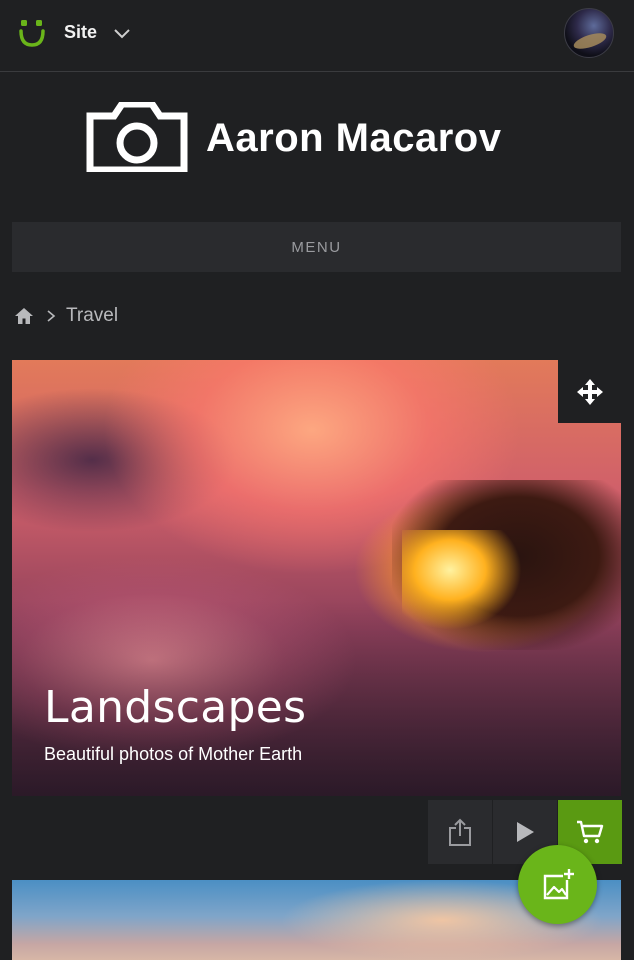 This screenshot has width=634, height=960. I want to click on smile-logo-icon, so click(32, 33).